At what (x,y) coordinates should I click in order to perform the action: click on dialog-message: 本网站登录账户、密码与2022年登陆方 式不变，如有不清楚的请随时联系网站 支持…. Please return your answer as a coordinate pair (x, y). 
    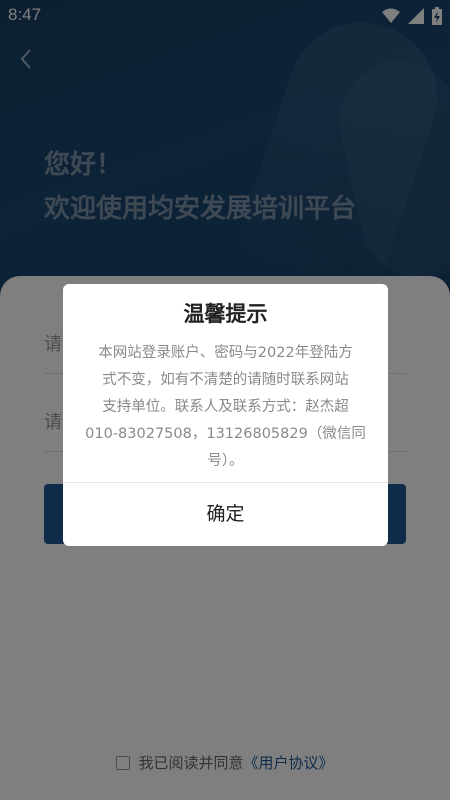
    Looking at the image, I should click on (225, 407).